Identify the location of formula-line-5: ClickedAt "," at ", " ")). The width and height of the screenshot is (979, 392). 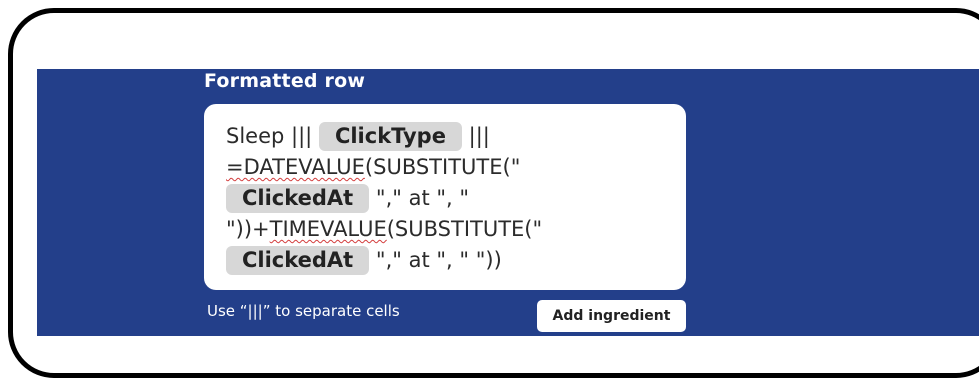
(448, 260).